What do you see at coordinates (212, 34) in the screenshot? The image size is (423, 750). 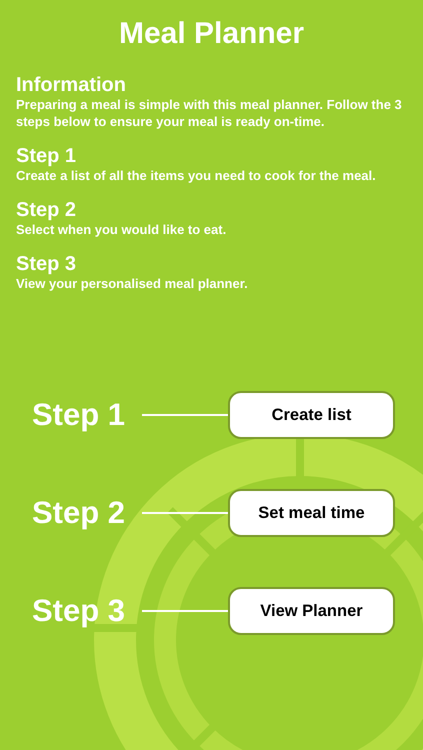 I see `app-title: Meal Planner` at bounding box center [212, 34].